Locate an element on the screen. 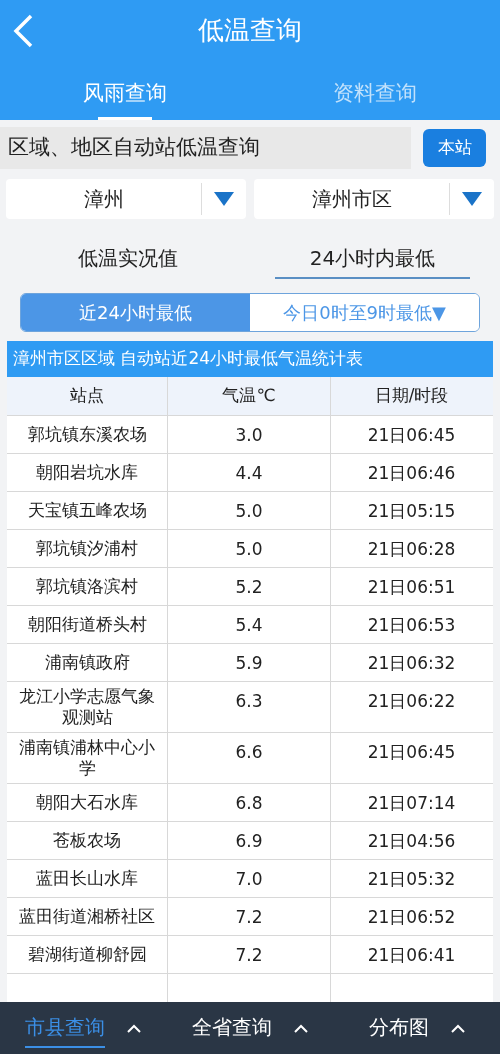 Image resolution: width=500 pixels, height=1054 pixels. table-cell-text: 5.2 is located at coordinates (249, 587).